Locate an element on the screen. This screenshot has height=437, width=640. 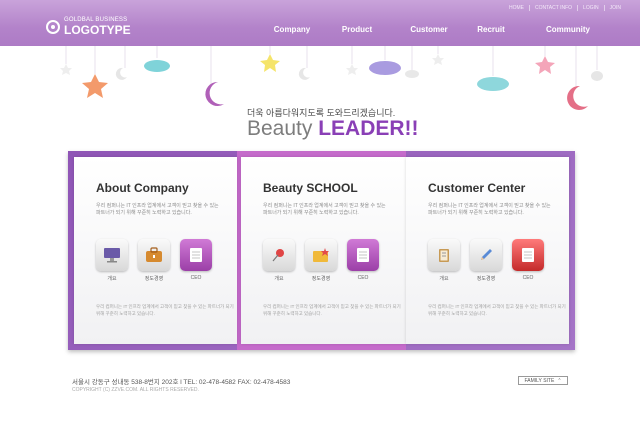
nav-community: Community is located at coordinates (568, 29).